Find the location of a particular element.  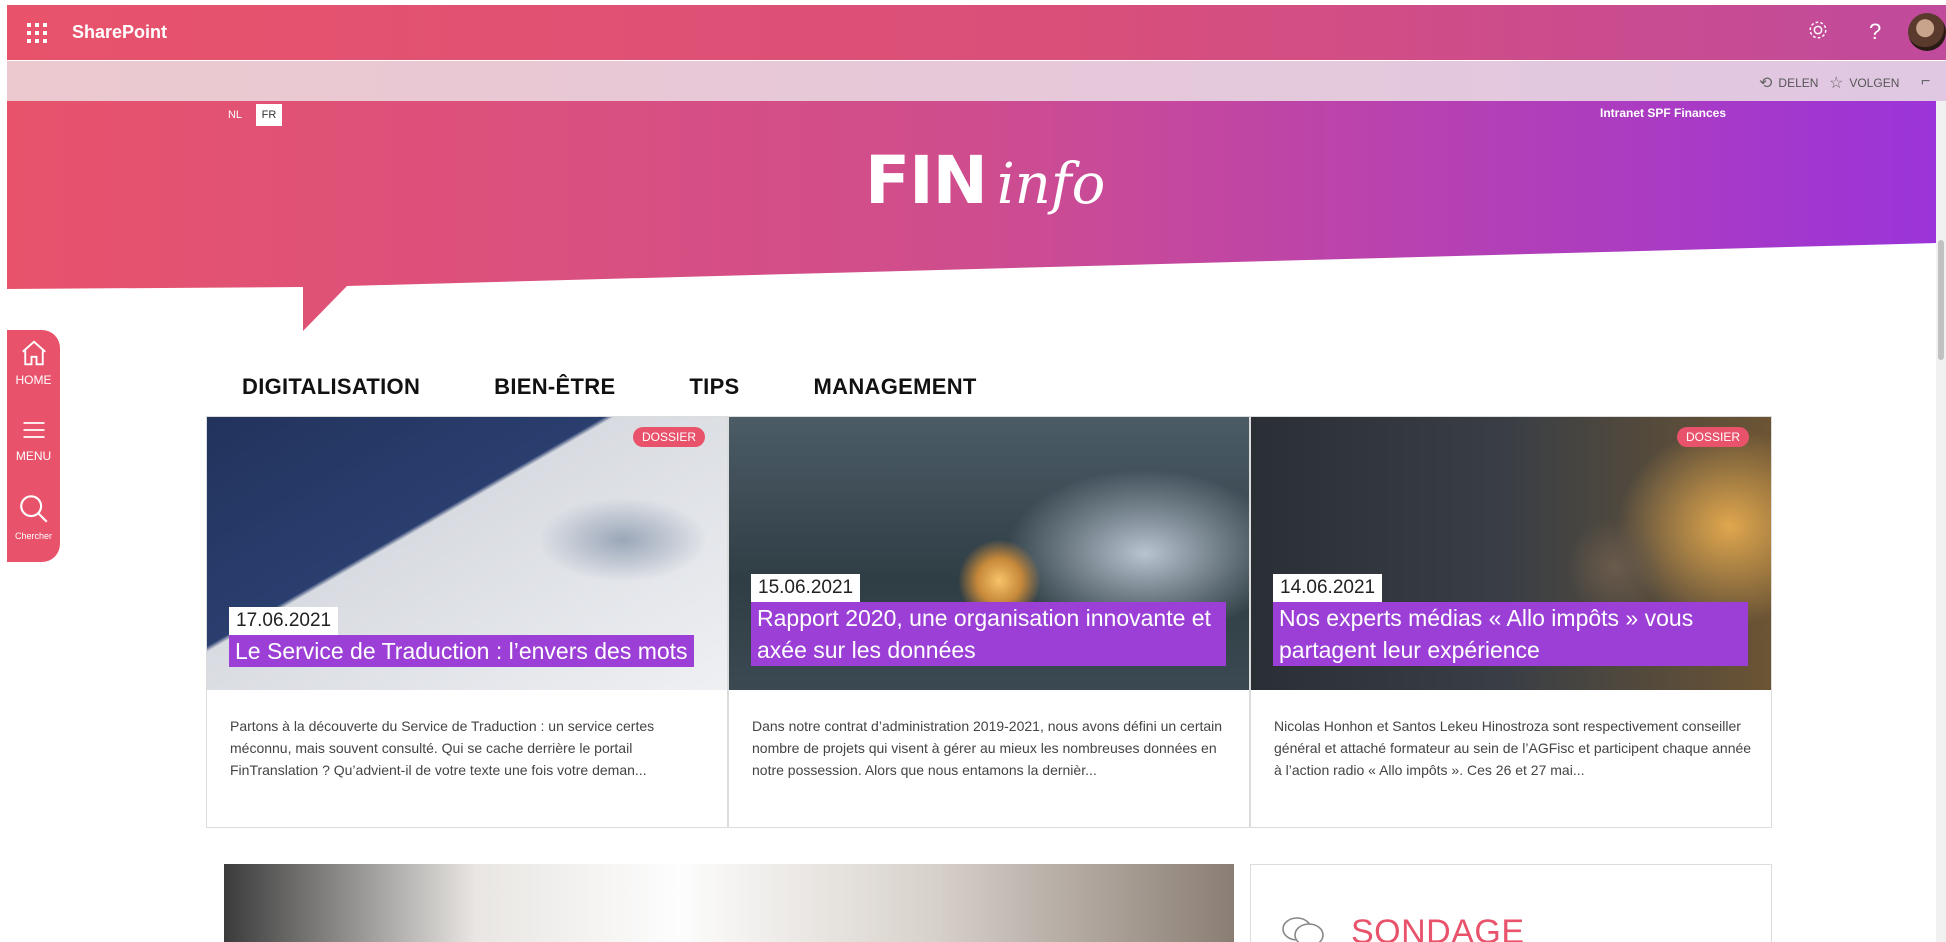

logo-info: info is located at coordinates (1051, 184).